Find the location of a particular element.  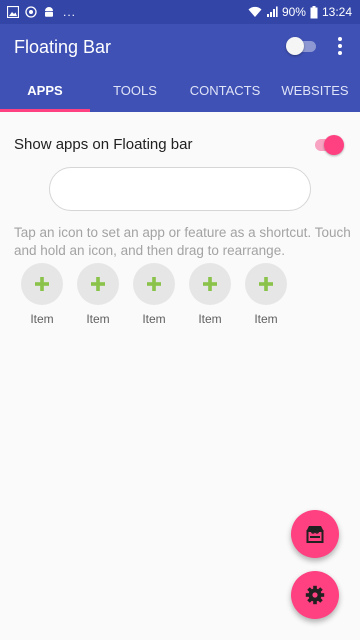

clock: 13:24 is located at coordinates (336, 12).